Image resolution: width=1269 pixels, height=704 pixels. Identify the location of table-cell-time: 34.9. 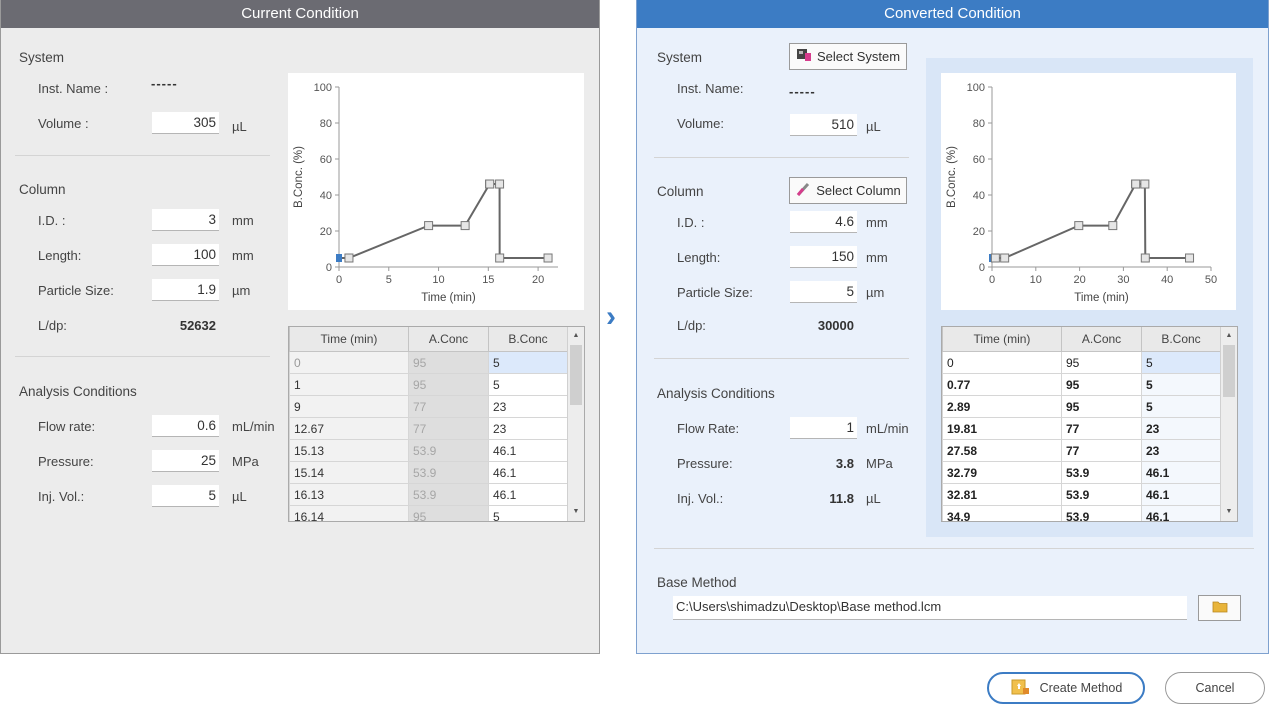
(1002, 513).